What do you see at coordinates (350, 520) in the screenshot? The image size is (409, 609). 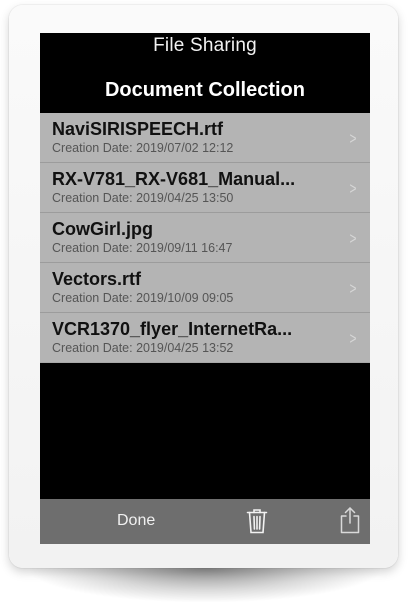 I see `share-icon` at bounding box center [350, 520].